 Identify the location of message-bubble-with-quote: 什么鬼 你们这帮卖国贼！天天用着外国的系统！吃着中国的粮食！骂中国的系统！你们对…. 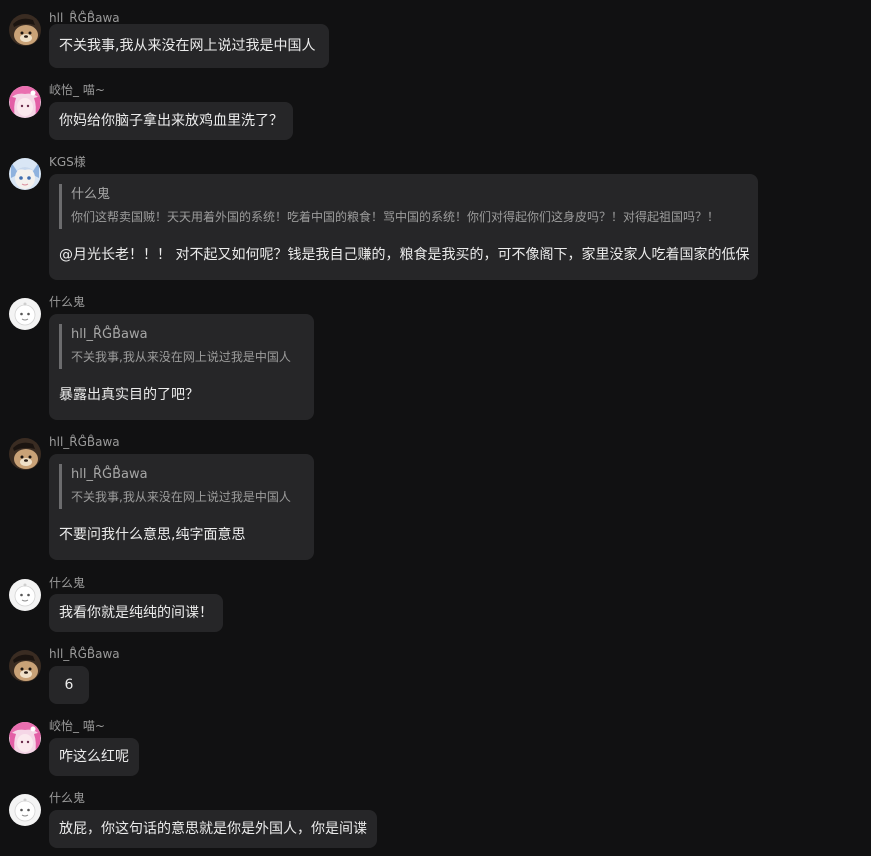
(403, 227).